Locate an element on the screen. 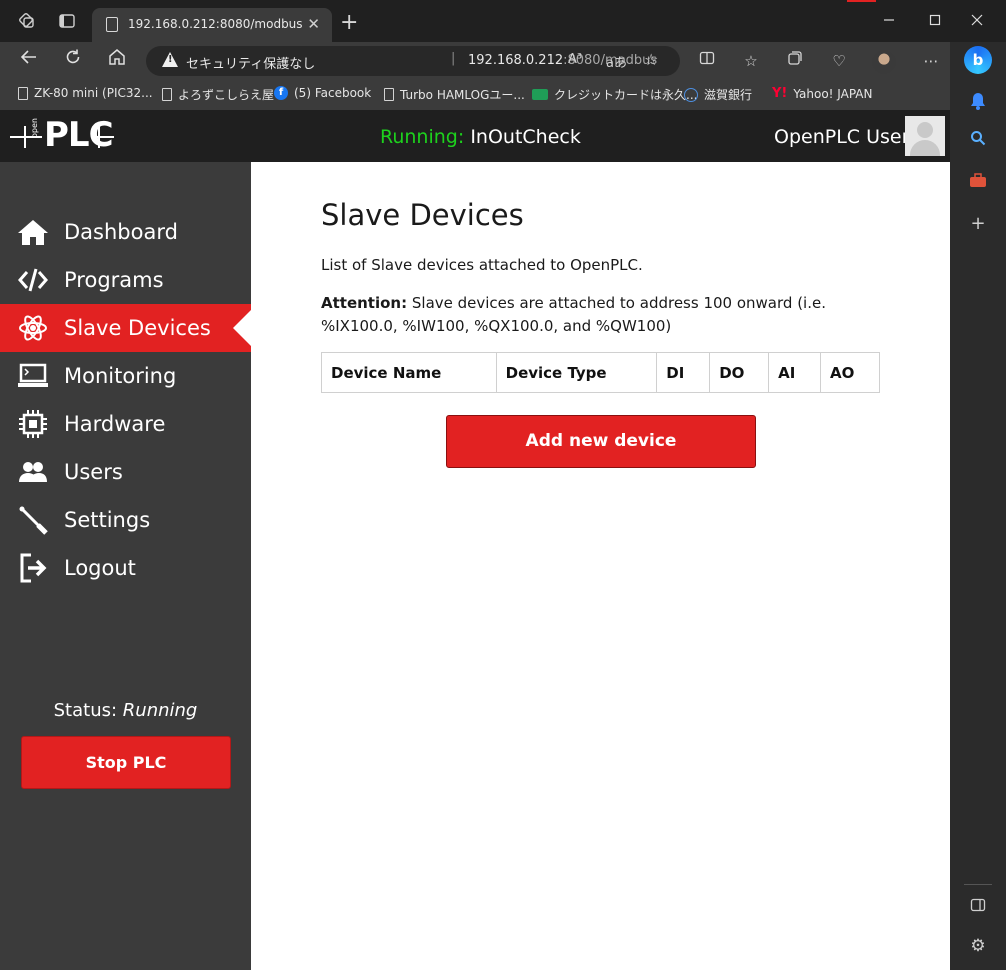 The image size is (1006, 970). code-icon is located at coordinates (33, 280).